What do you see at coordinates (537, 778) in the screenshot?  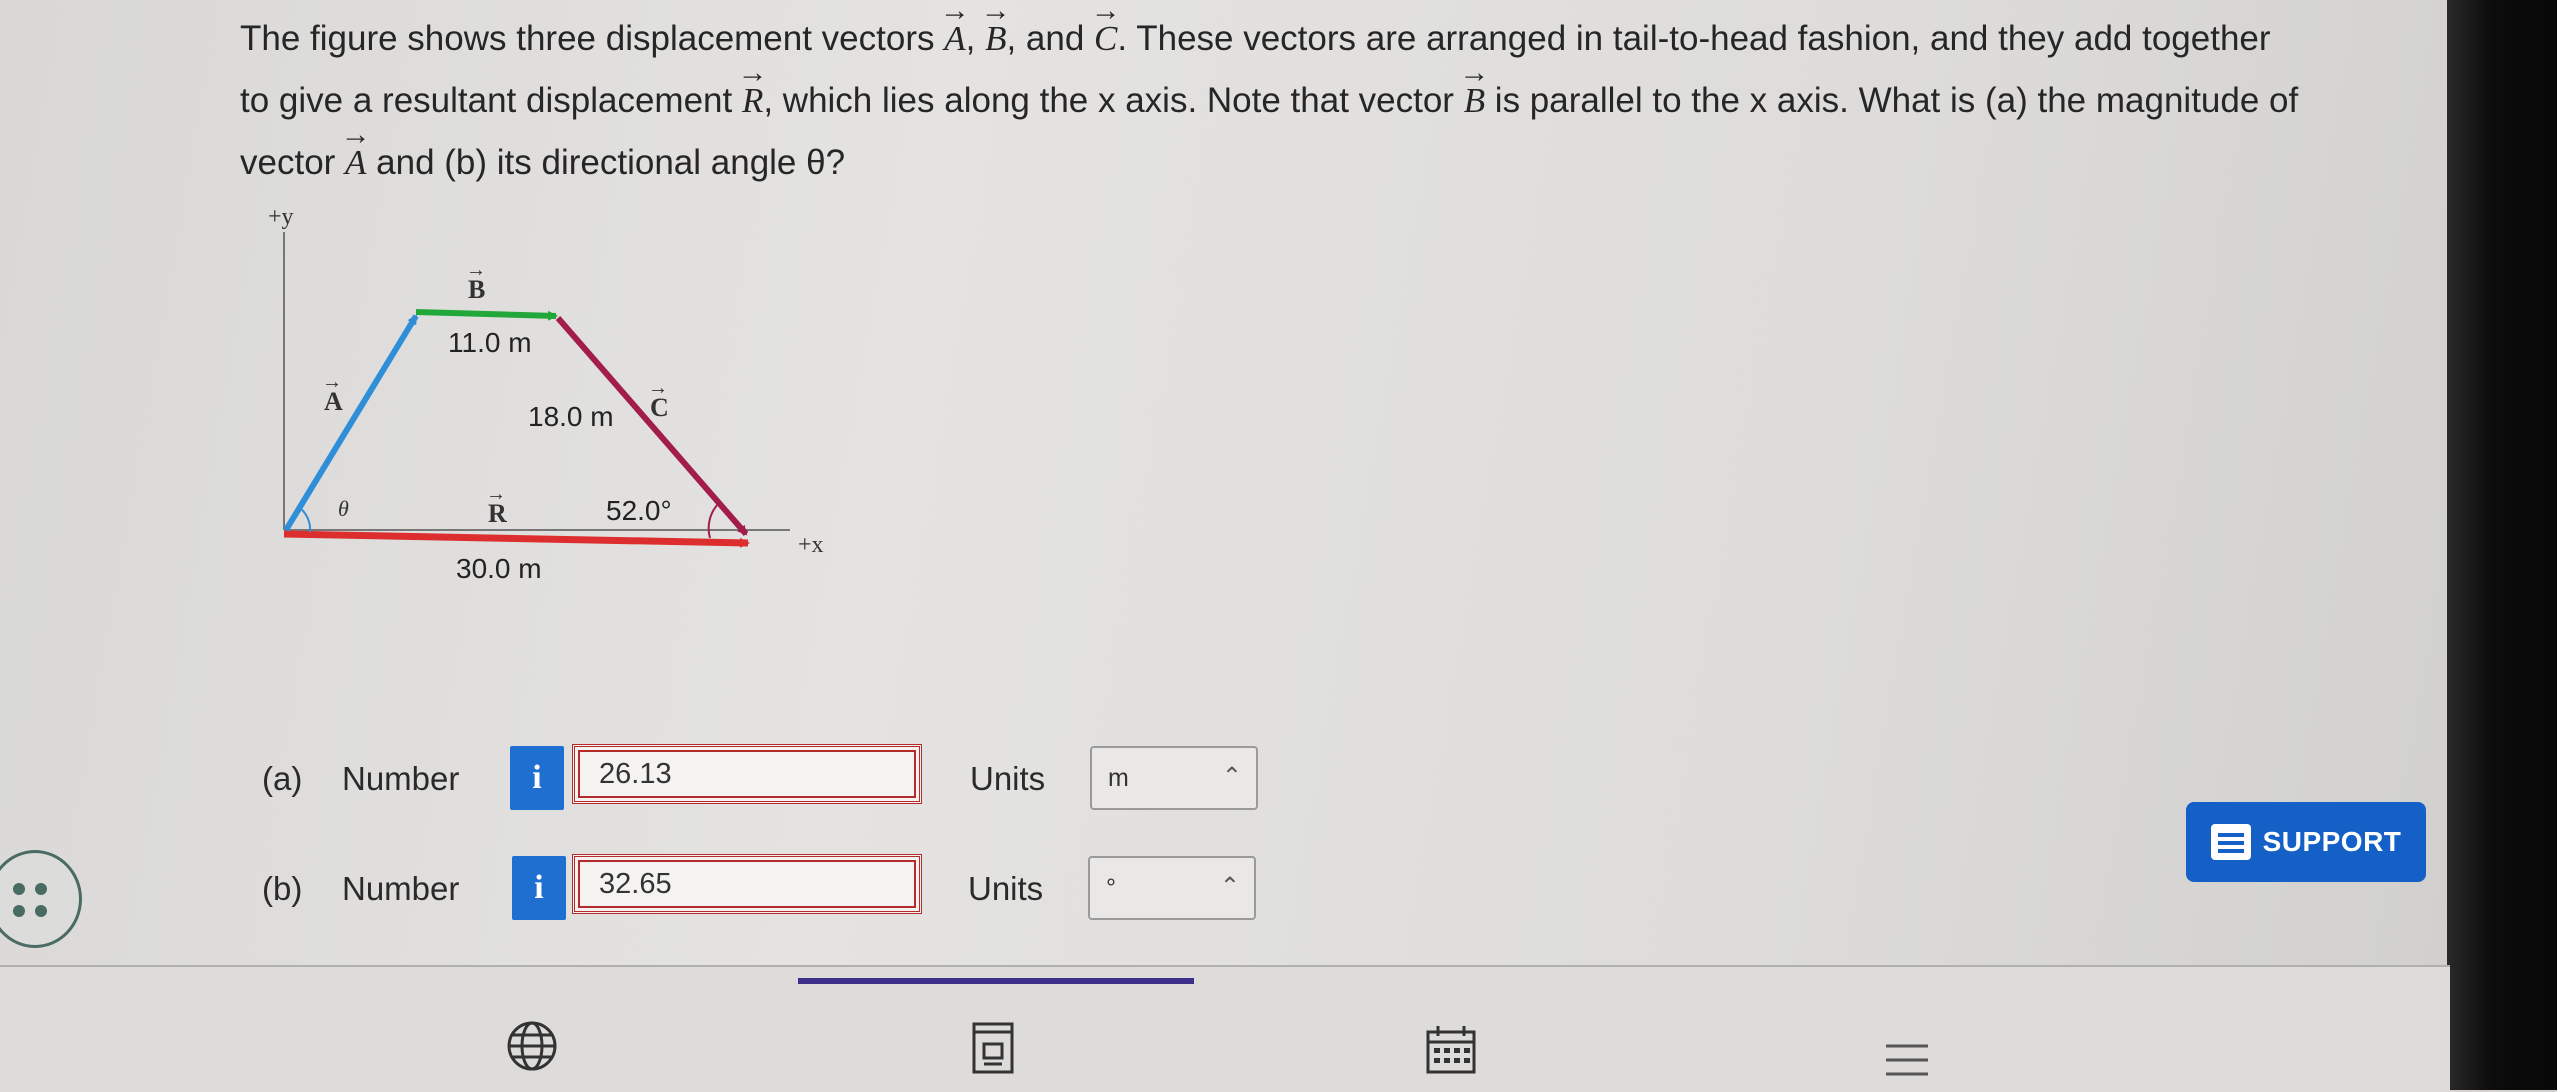 I see `info-button-a: i` at bounding box center [537, 778].